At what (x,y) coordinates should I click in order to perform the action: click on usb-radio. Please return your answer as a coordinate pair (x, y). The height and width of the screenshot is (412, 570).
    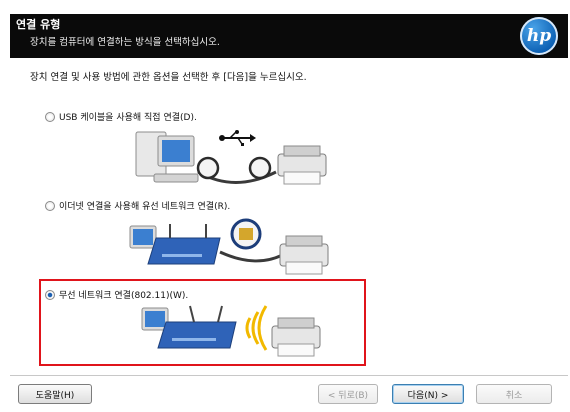
    Looking at the image, I should click on (50, 116).